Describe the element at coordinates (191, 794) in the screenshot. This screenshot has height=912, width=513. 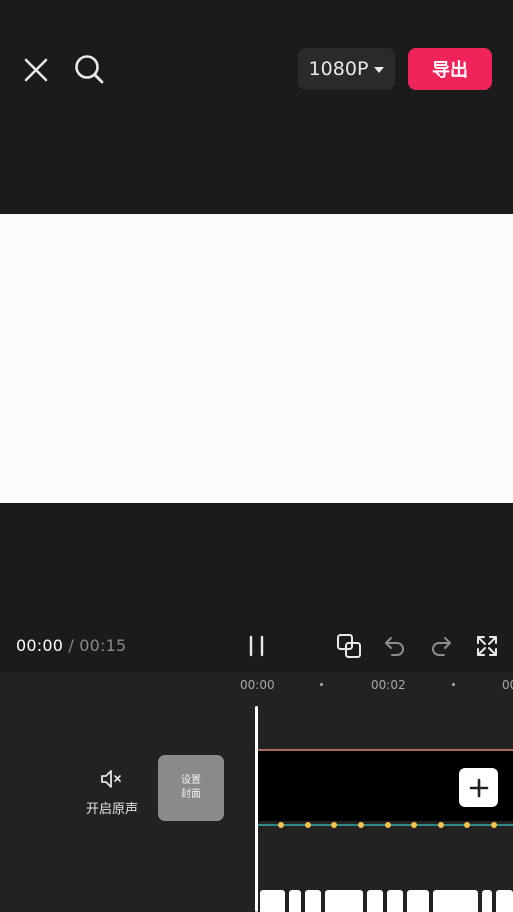
I see `cover-label-line2: 封面` at that location.